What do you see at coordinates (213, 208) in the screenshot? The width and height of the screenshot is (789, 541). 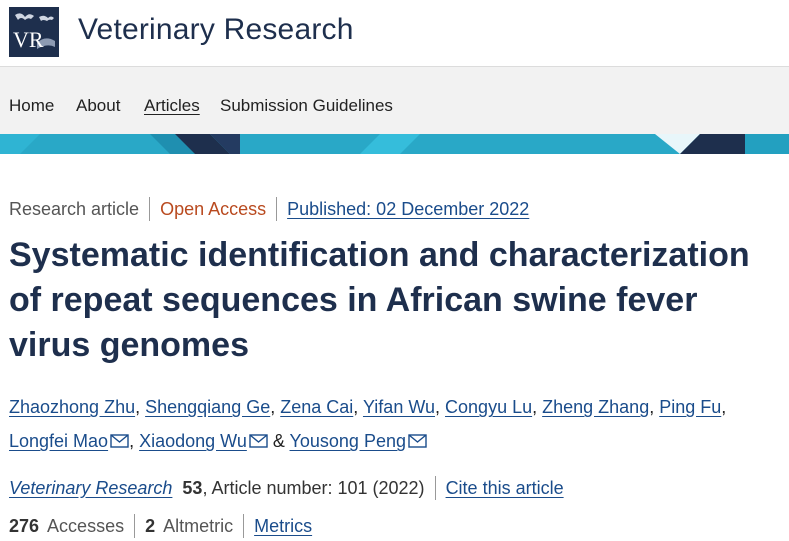 I see `open-access-badge: Open Access` at bounding box center [213, 208].